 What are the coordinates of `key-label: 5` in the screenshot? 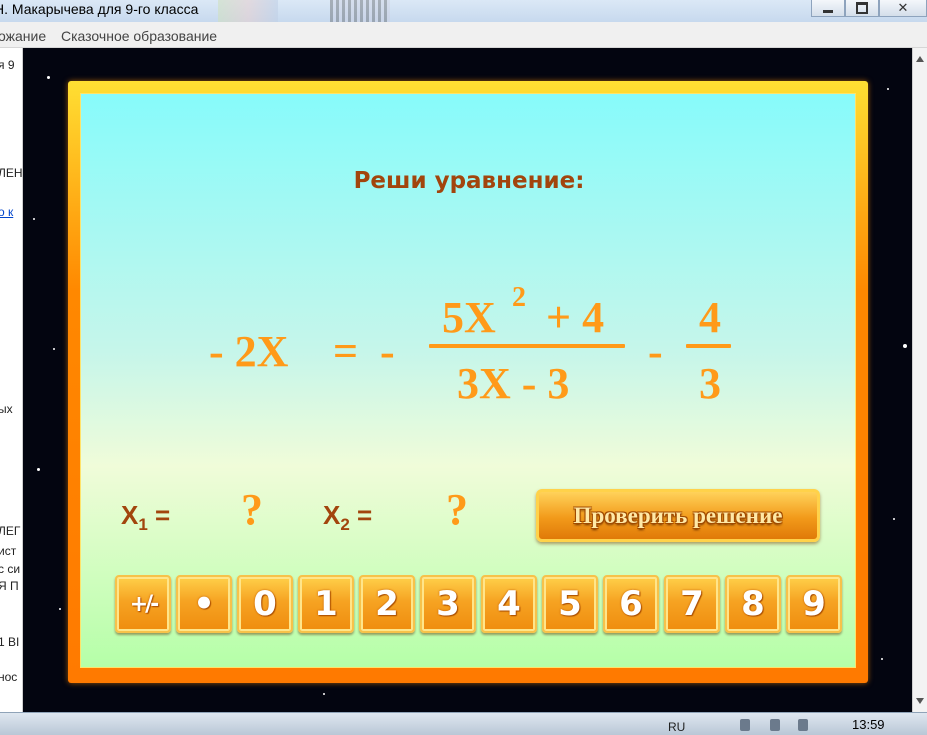 It's located at (570, 604).